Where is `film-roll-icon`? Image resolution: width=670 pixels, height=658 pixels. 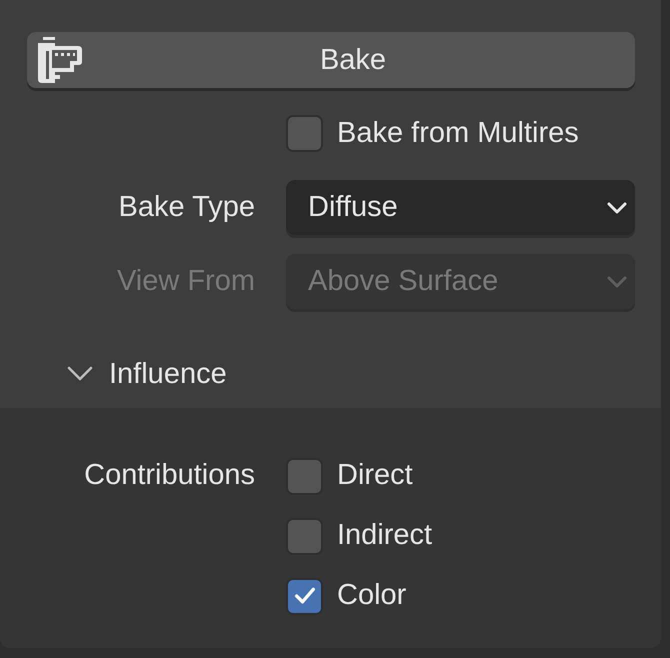 film-roll-icon is located at coordinates (60, 60).